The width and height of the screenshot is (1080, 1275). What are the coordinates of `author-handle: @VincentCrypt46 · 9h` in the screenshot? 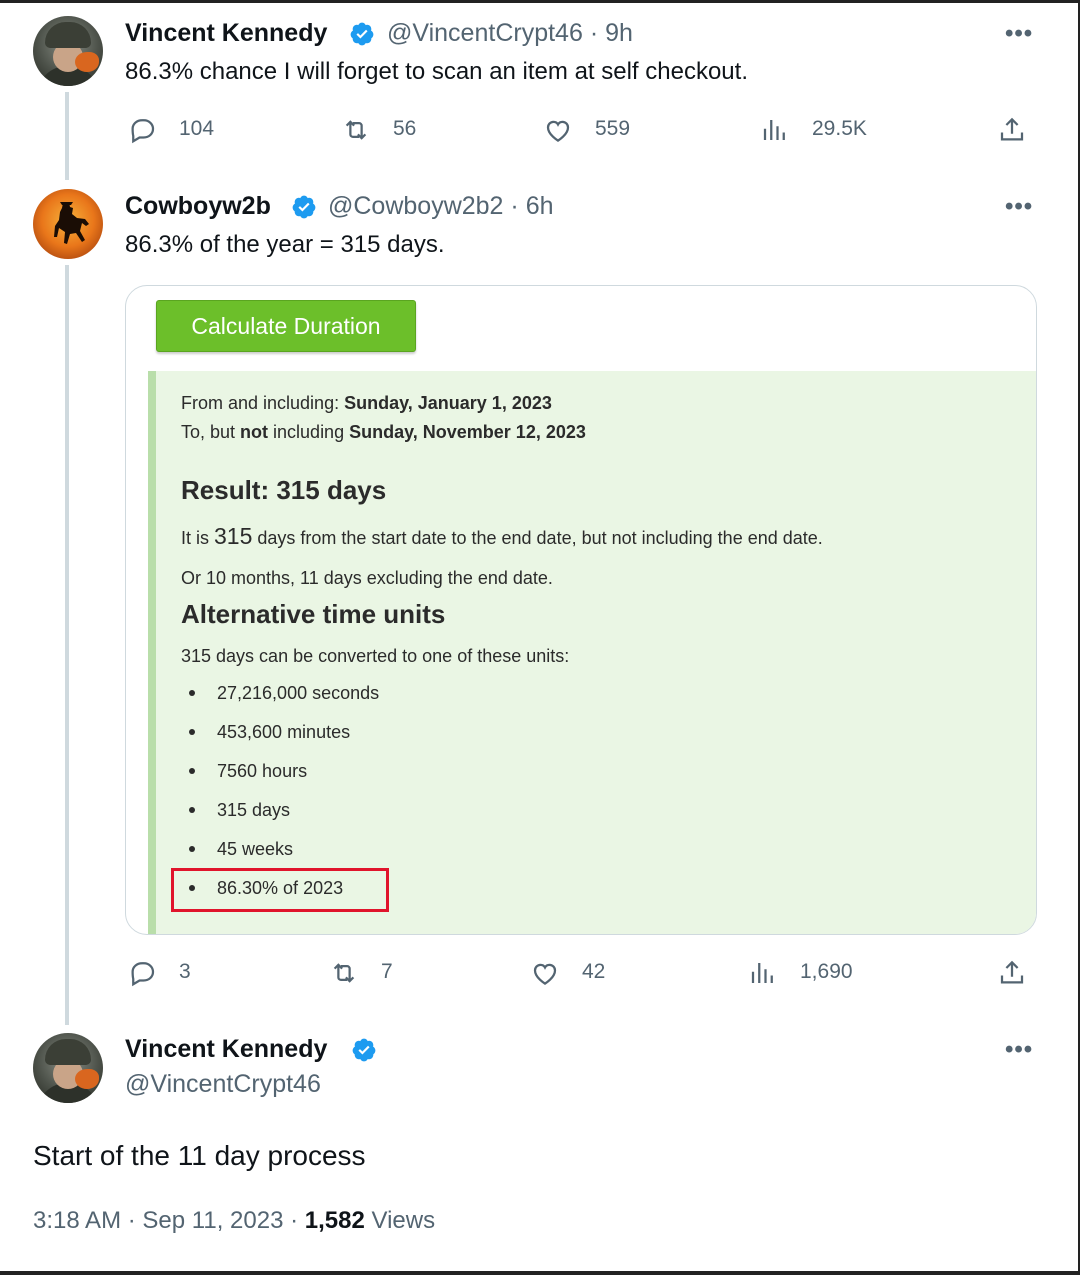 It's located at (510, 33).